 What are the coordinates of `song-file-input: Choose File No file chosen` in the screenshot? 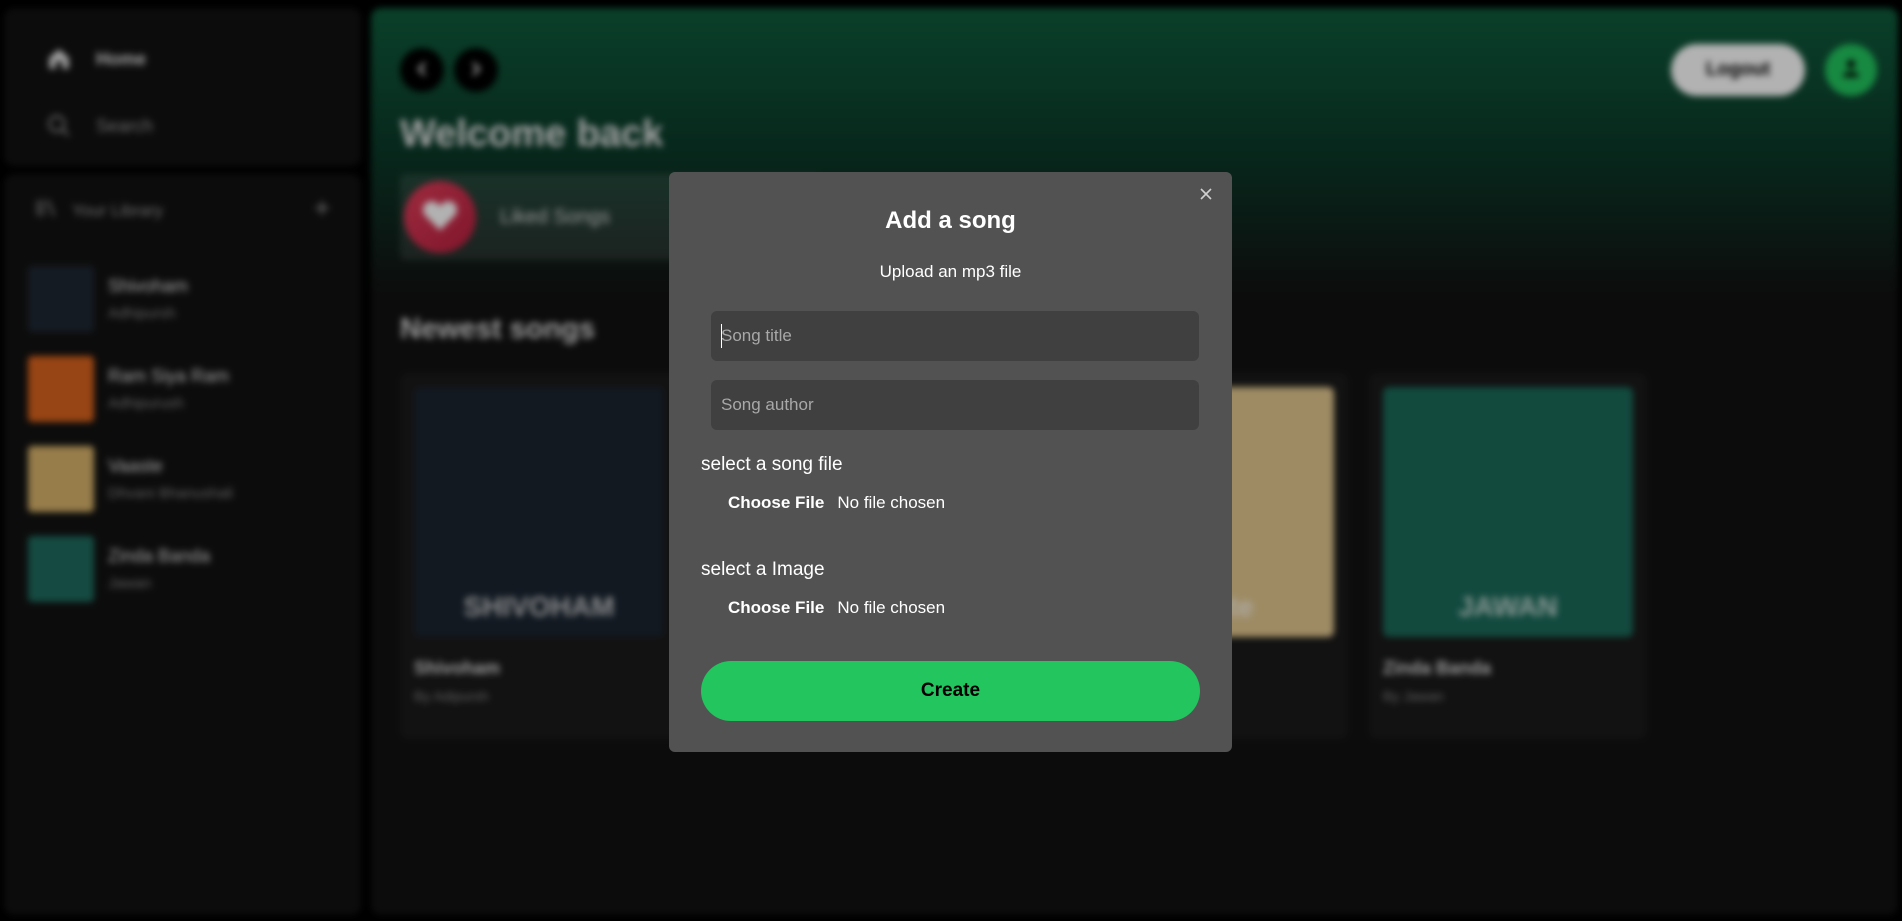 It's located at (836, 503).